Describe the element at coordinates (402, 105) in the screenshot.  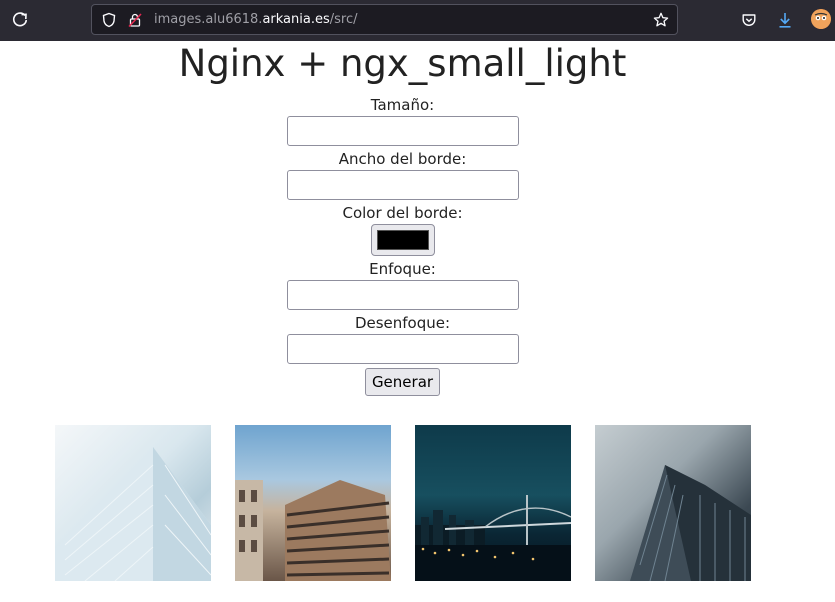
I see `size-label: Tamaño:` at that location.